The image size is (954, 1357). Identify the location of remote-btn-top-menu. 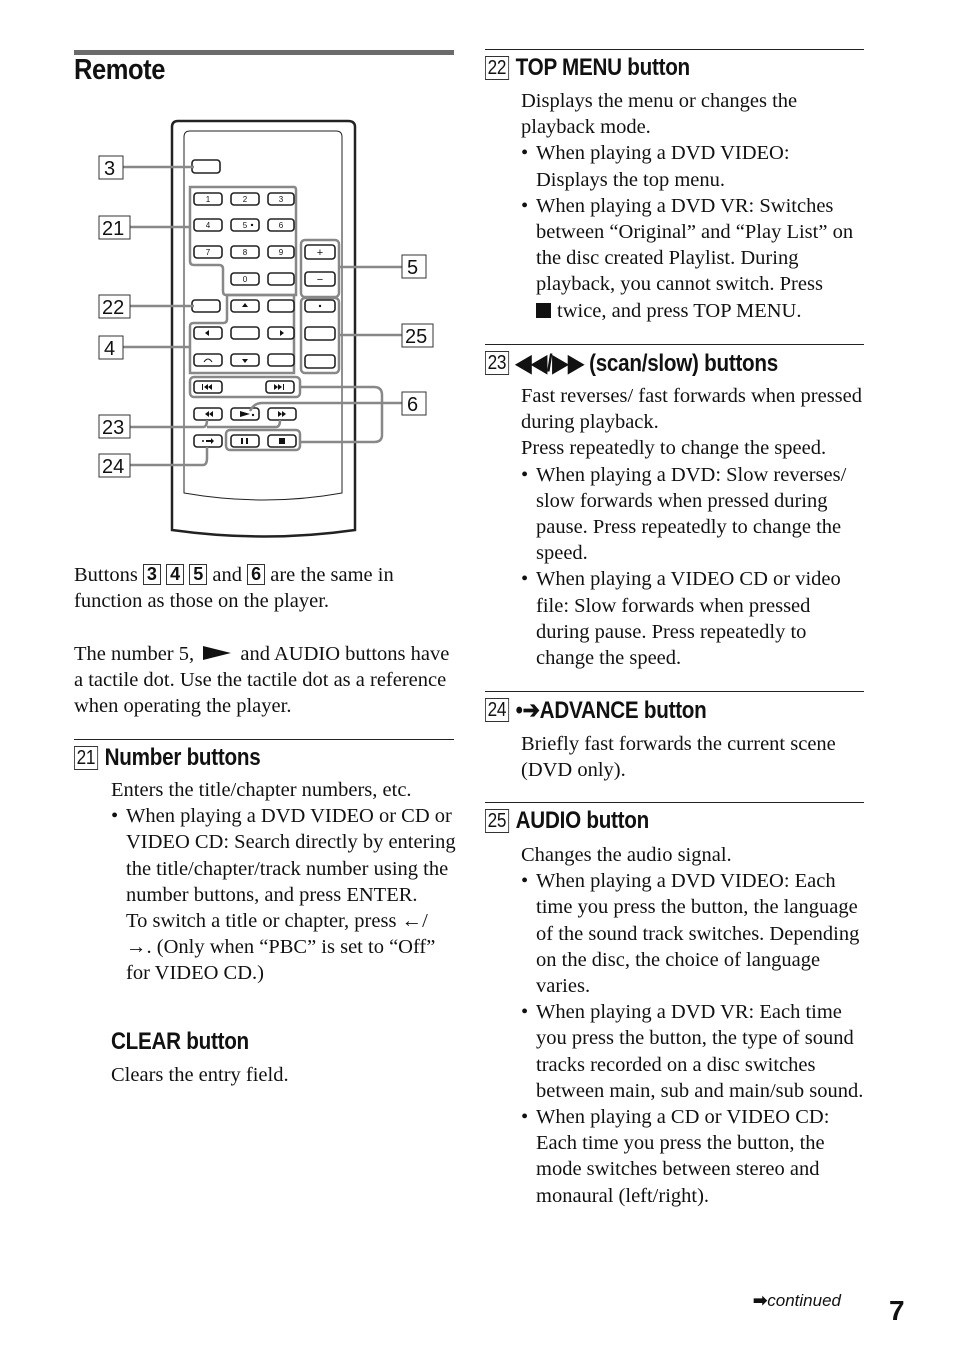
(206, 306).